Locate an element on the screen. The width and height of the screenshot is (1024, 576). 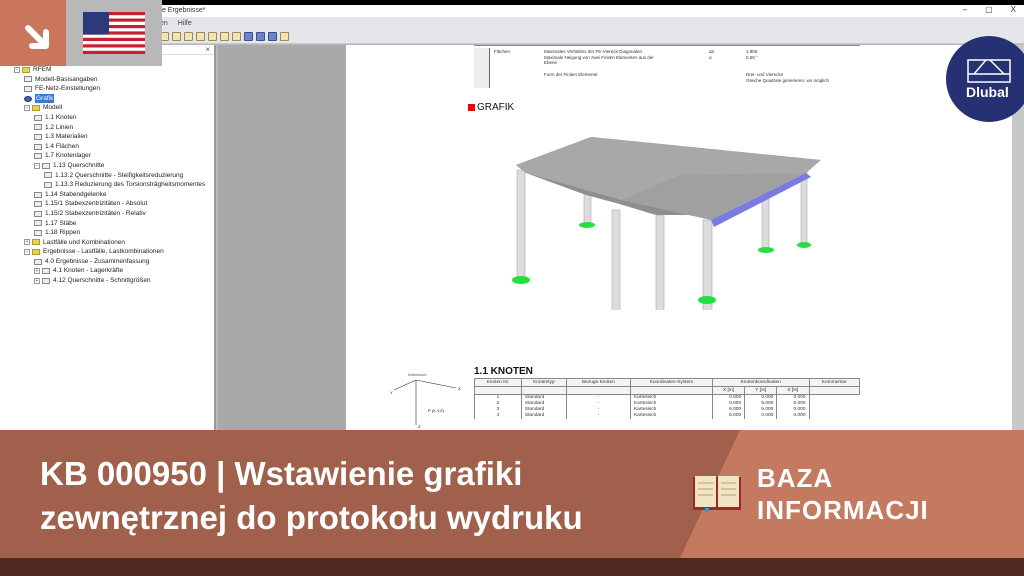
book-icon is located at coordinates (717, 494).